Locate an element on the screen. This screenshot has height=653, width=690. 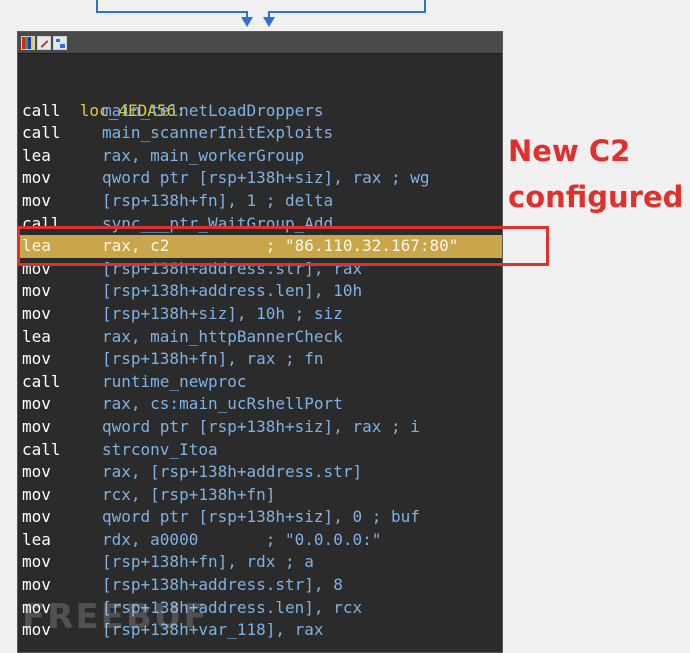
operands: strconv_Itoa is located at coordinates (160, 449).